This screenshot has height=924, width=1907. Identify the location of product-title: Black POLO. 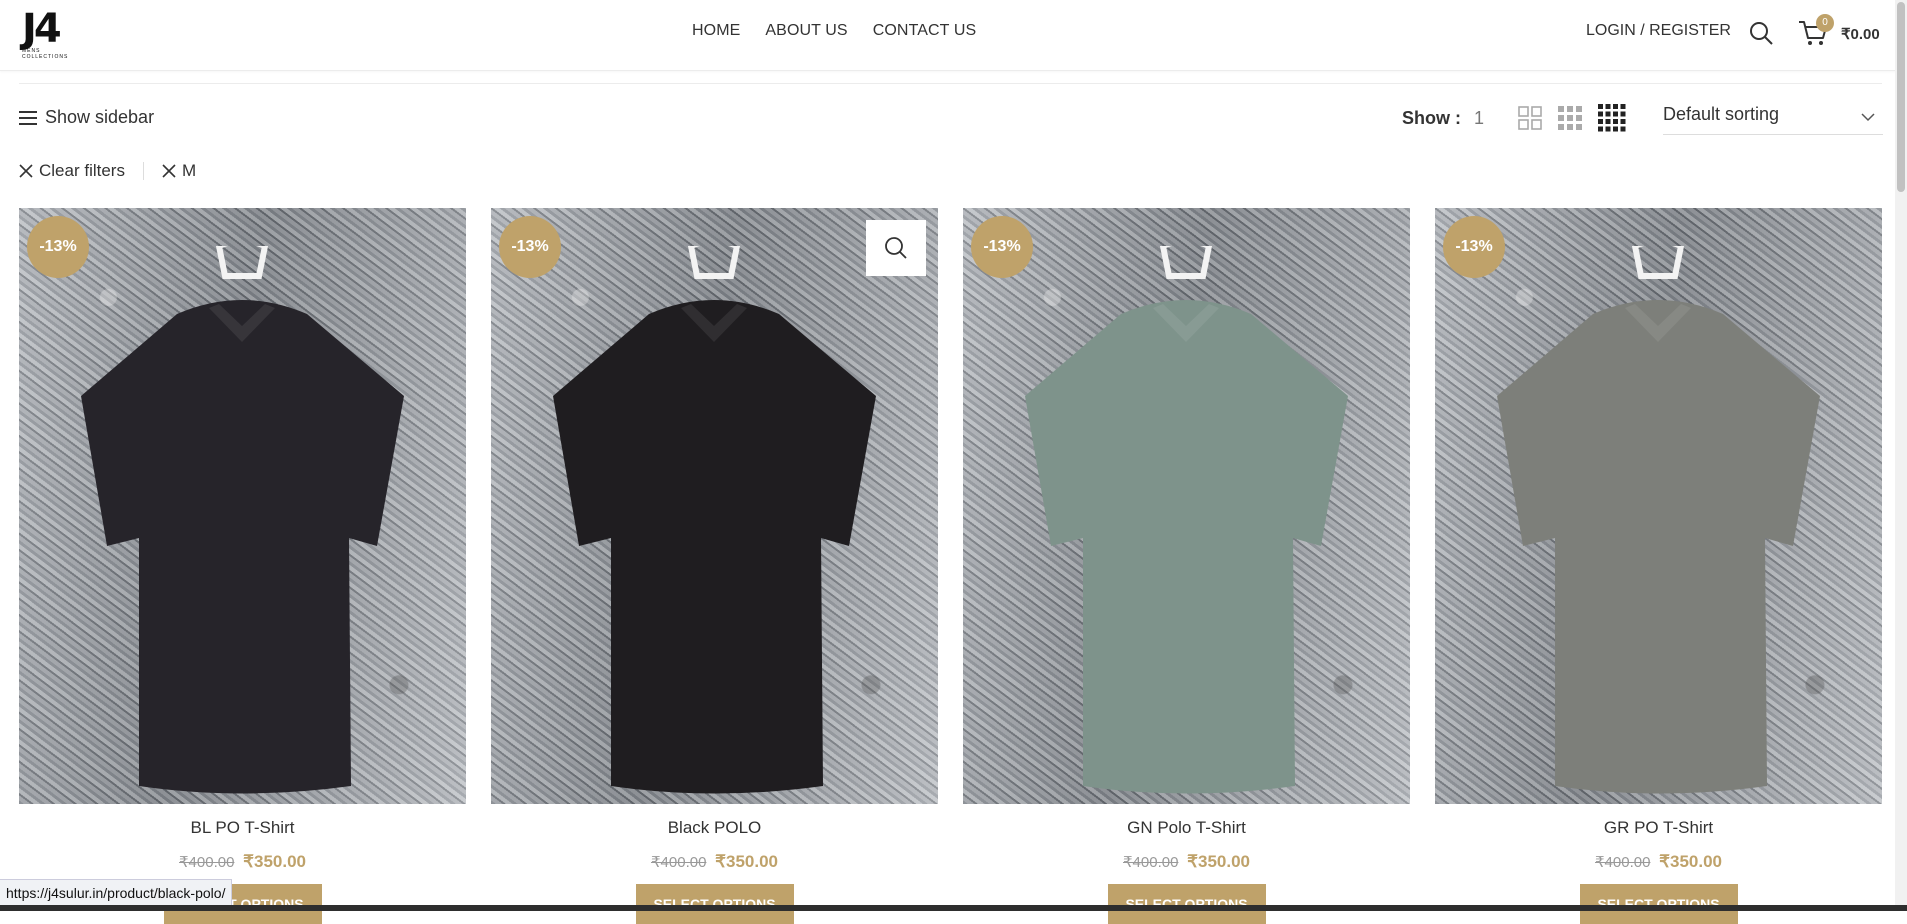
(714, 828).